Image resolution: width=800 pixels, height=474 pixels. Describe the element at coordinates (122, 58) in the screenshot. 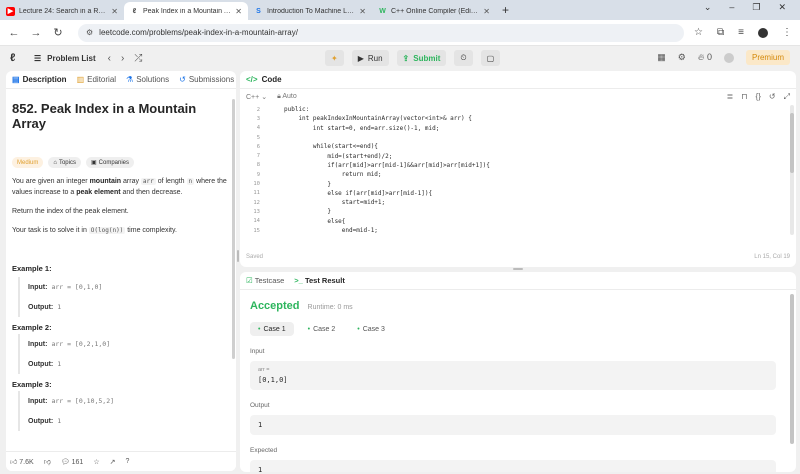

I see `next-problem-icon: ›` at that location.